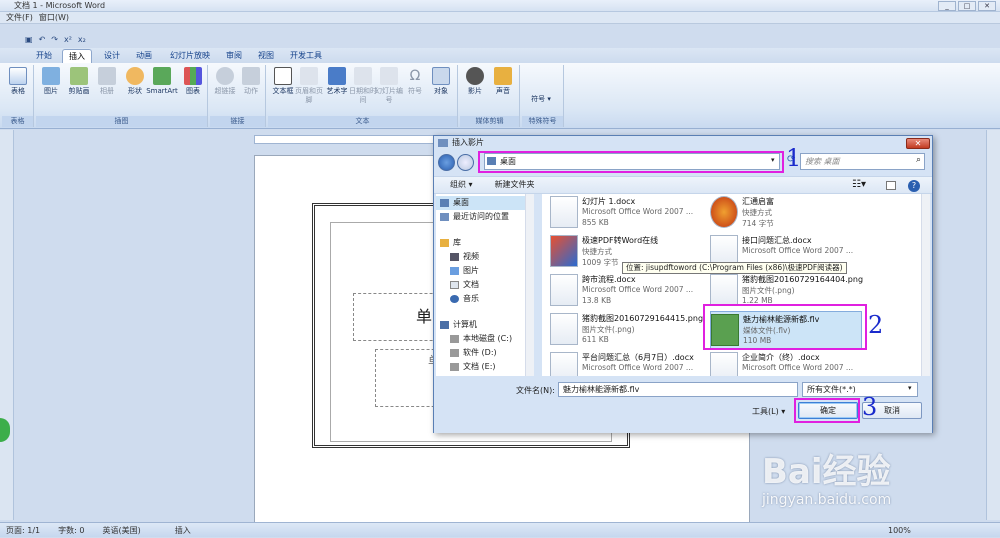 The image size is (1000, 538). I want to click on filename-input: 魅力榆林能源新都.flv, so click(678, 389).